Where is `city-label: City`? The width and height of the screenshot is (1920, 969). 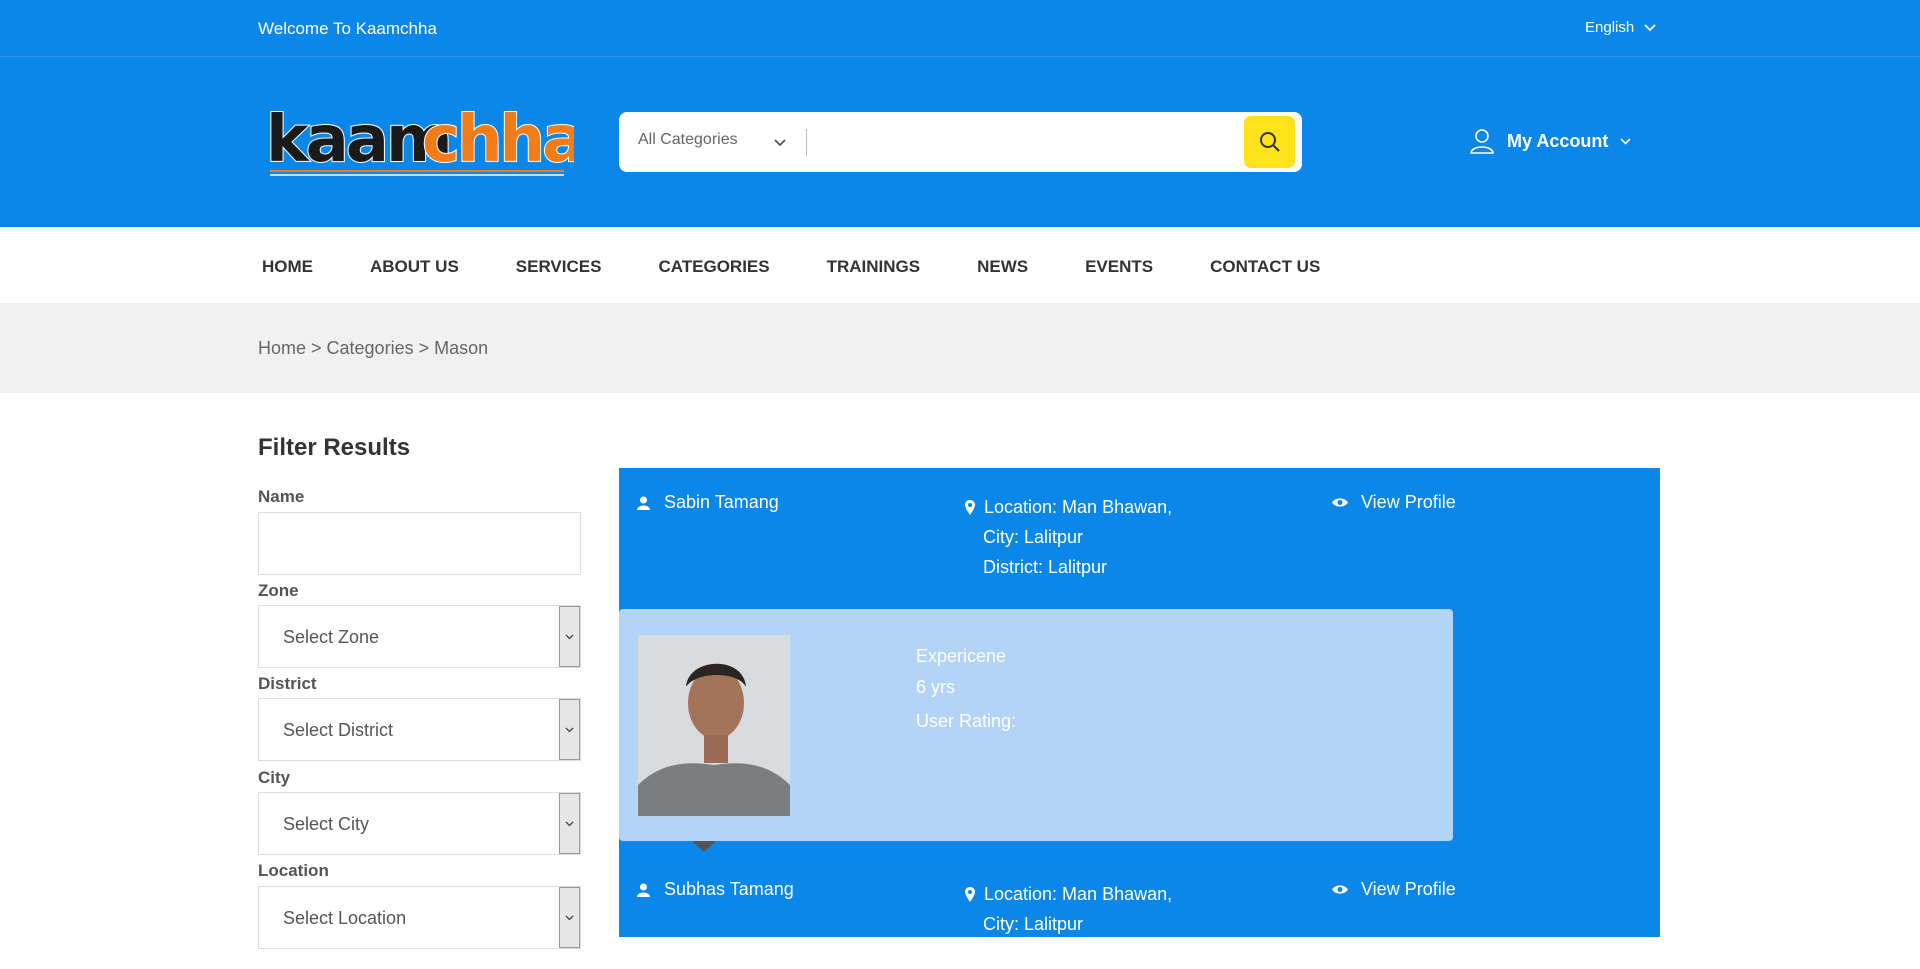
city-label: City is located at coordinates (274, 777).